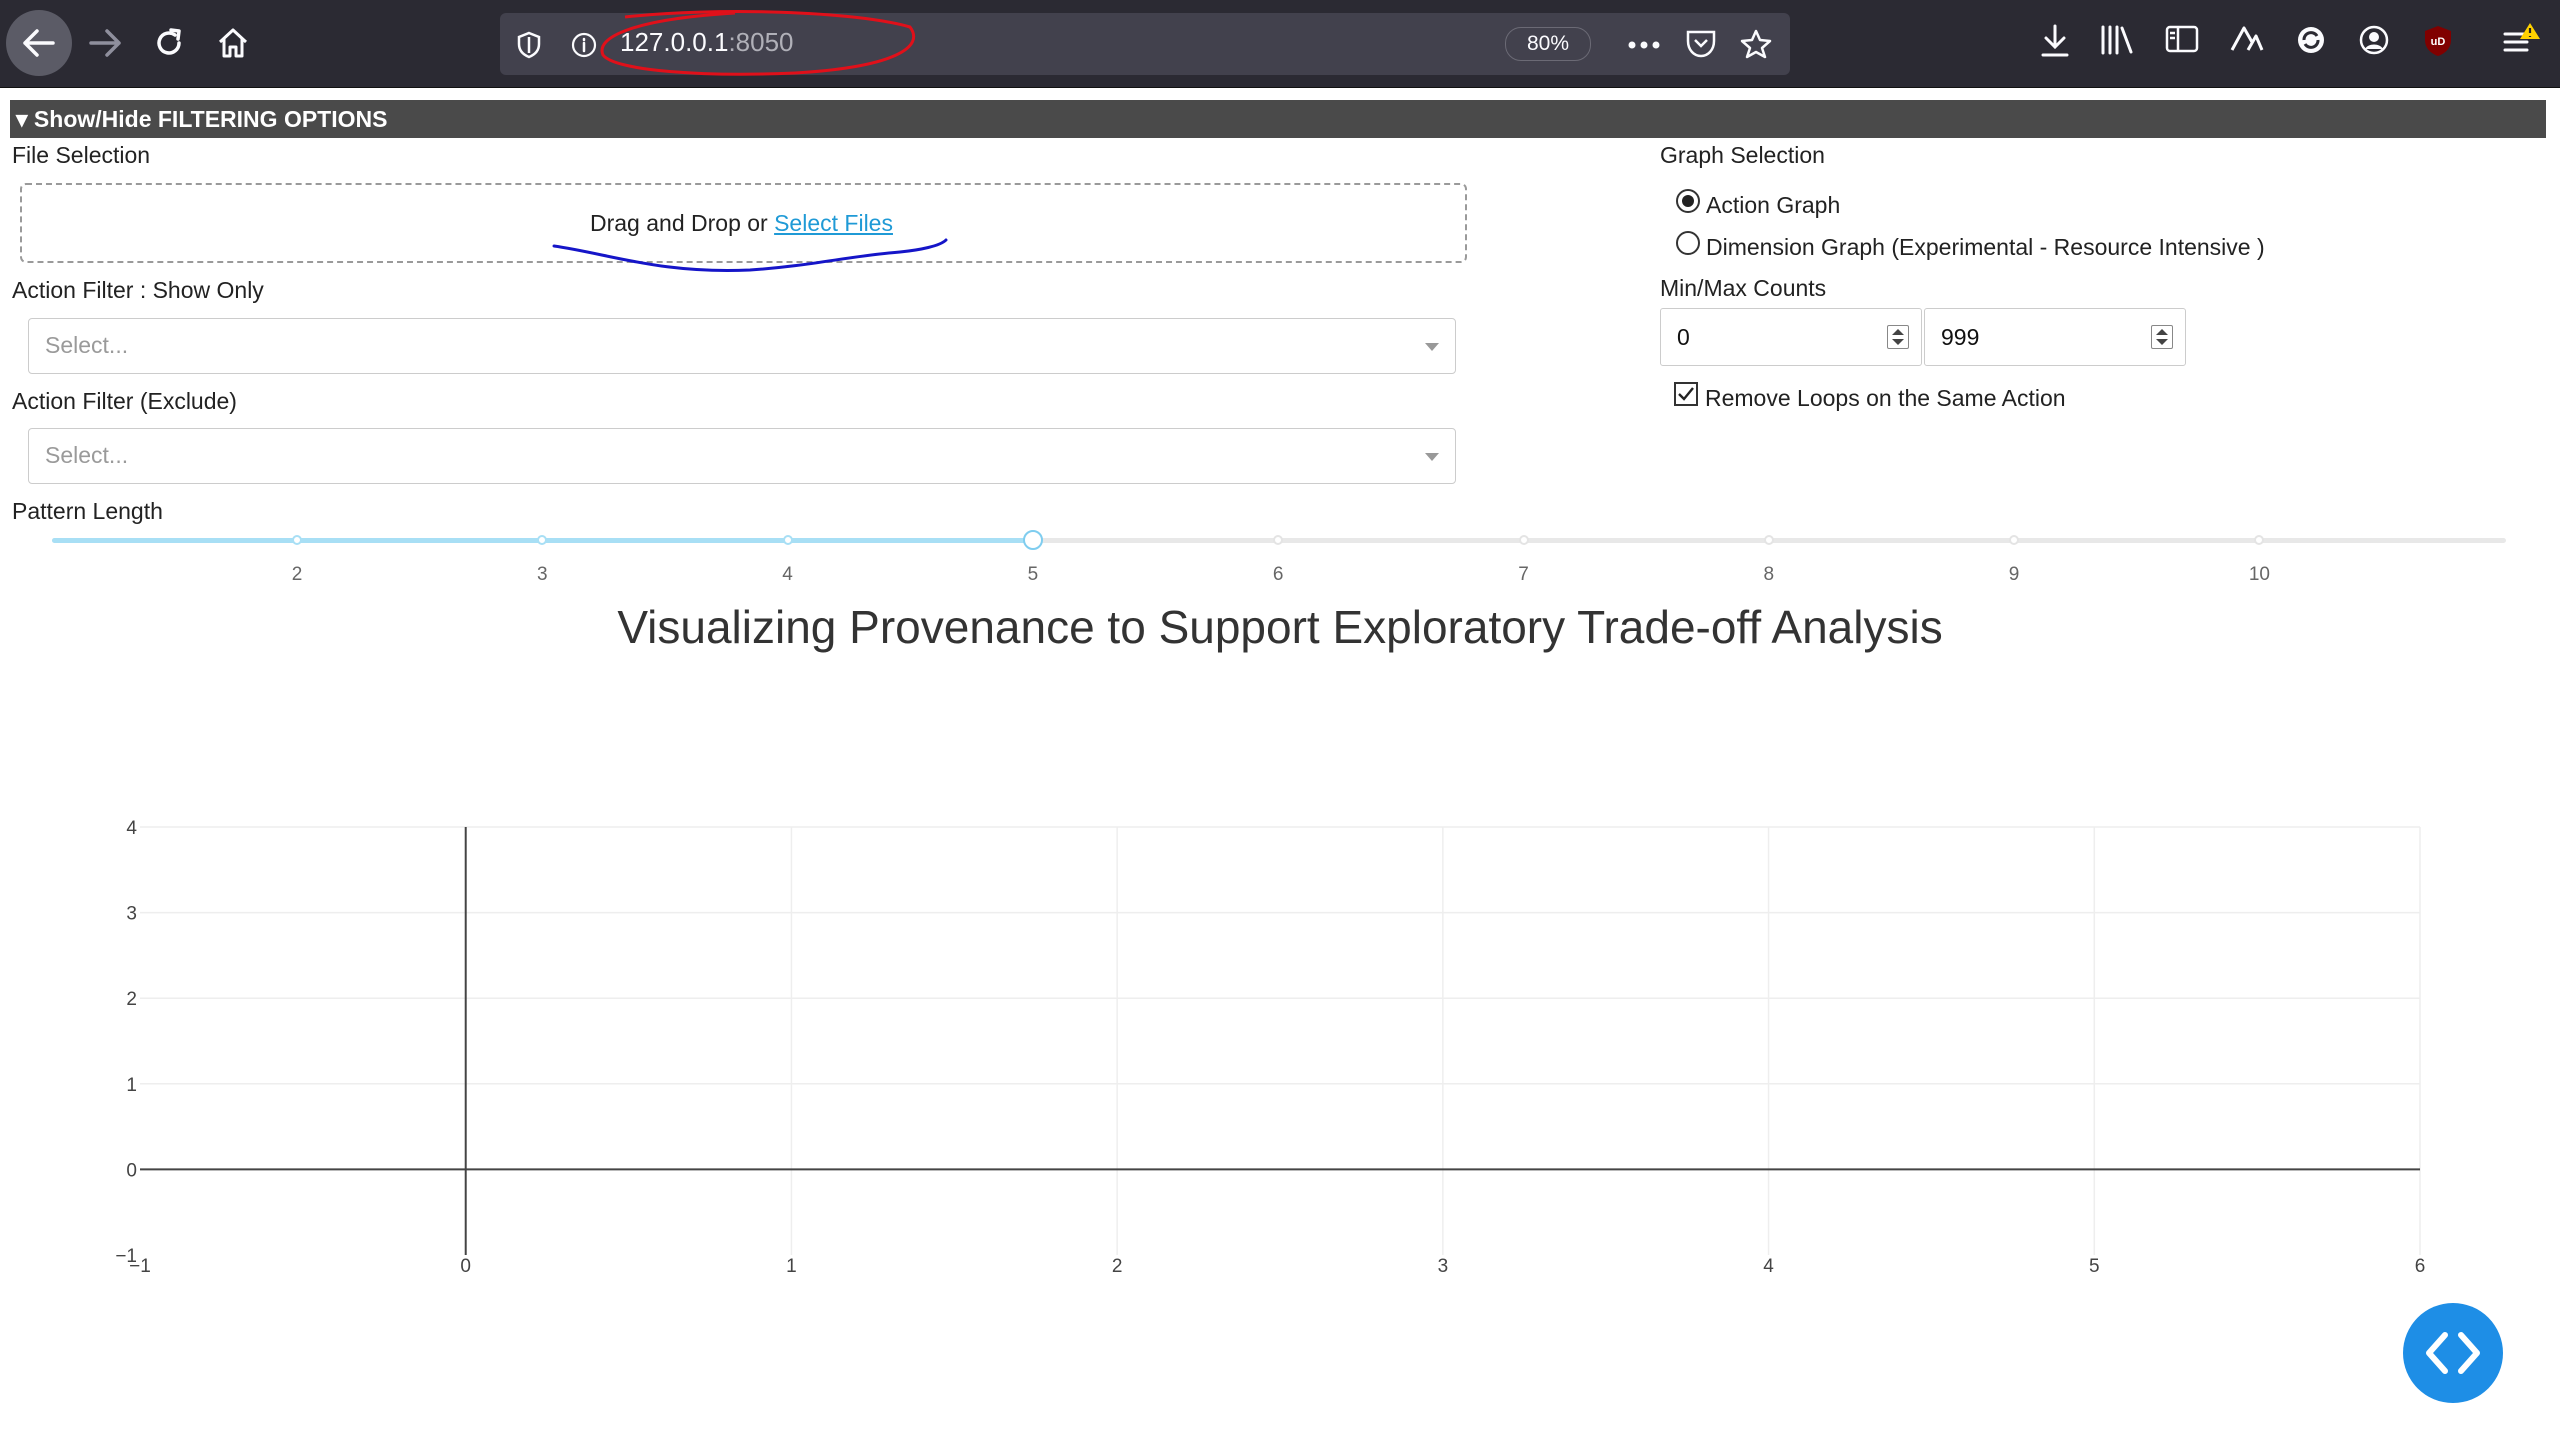 Image resolution: width=2560 pixels, height=1445 pixels. What do you see at coordinates (1898, 337) in the screenshot?
I see `min-count-spinner` at bounding box center [1898, 337].